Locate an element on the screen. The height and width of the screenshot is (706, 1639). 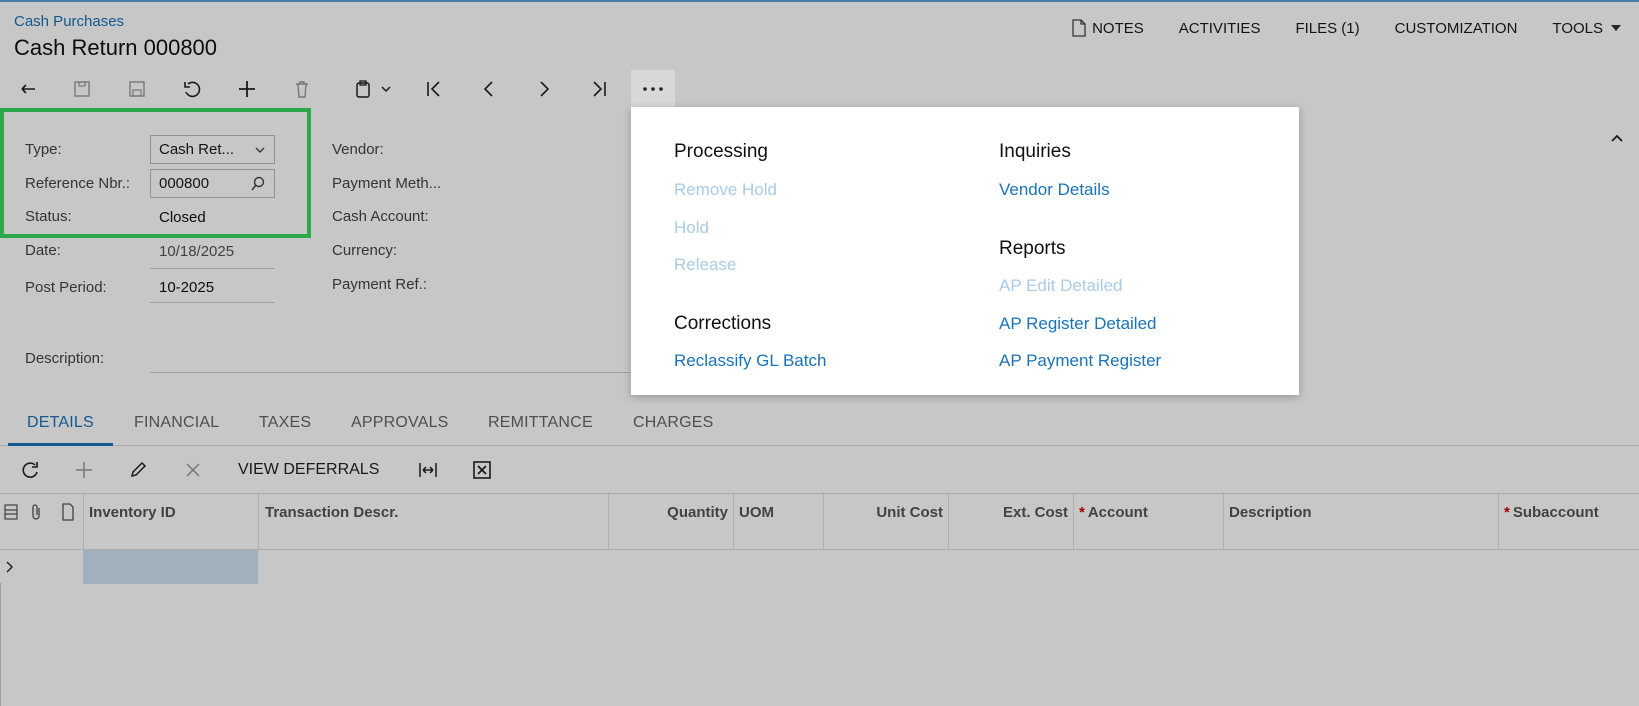
highlight-box is located at coordinates (155, 173).